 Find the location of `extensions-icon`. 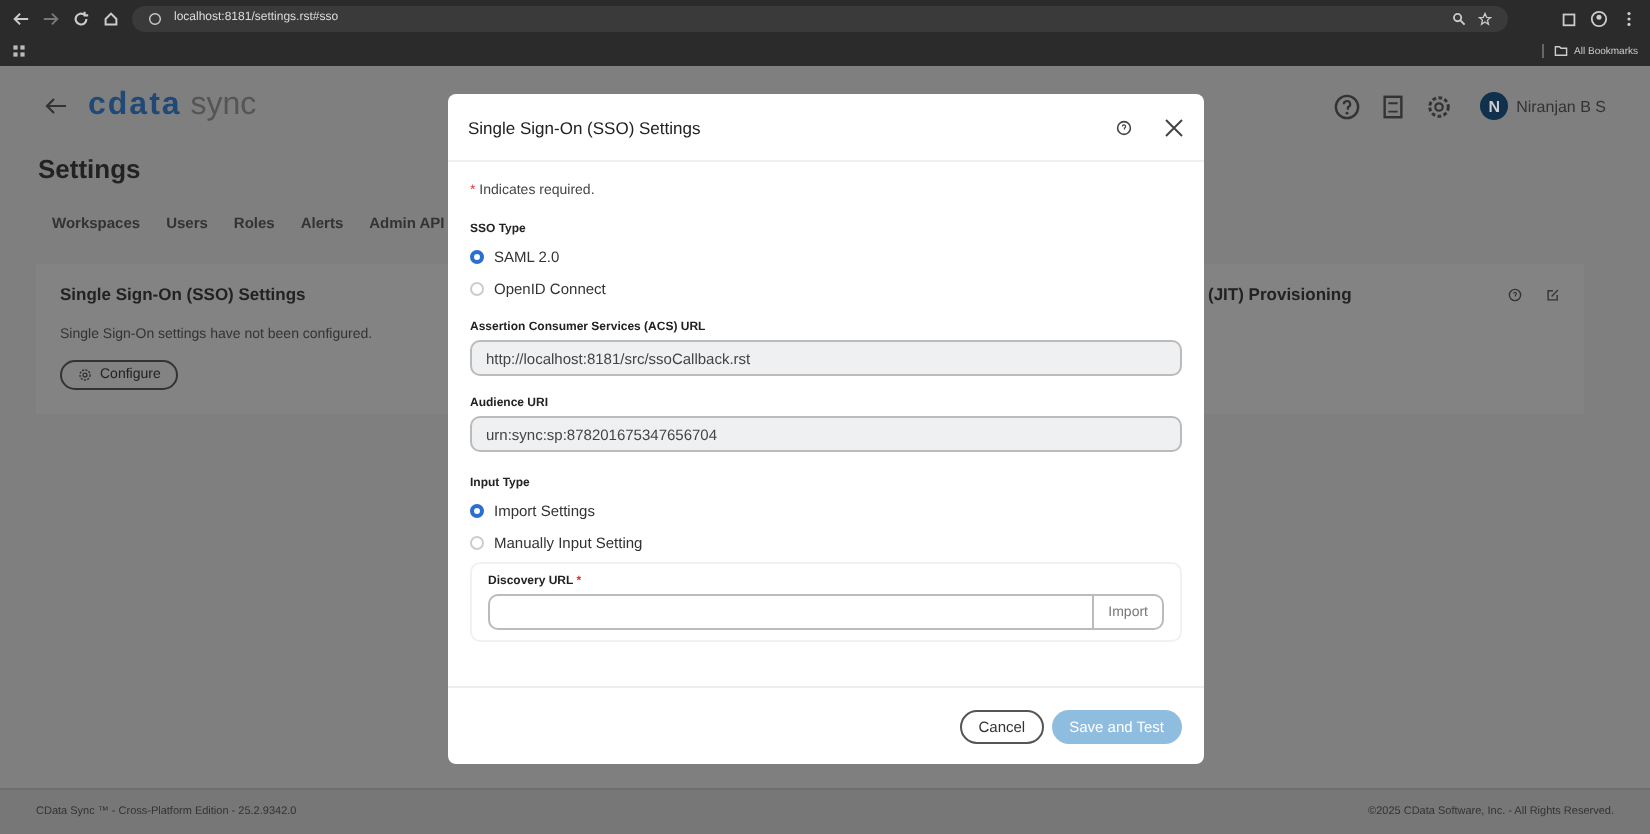

extensions-icon is located at coordinates (1569, 18).